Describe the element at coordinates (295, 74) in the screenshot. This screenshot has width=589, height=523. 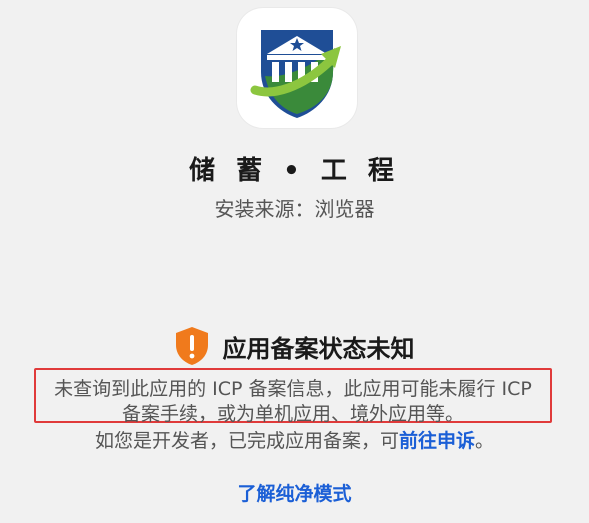
I see `bank-shield-logo-icon` at that location.